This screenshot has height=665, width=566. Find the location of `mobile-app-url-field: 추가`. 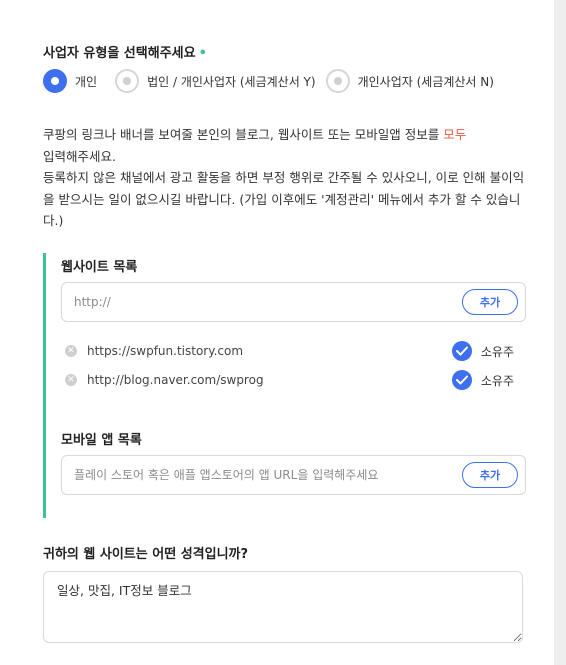

mobile-app-url-field: 추가 is located at coordinates (293, 475).